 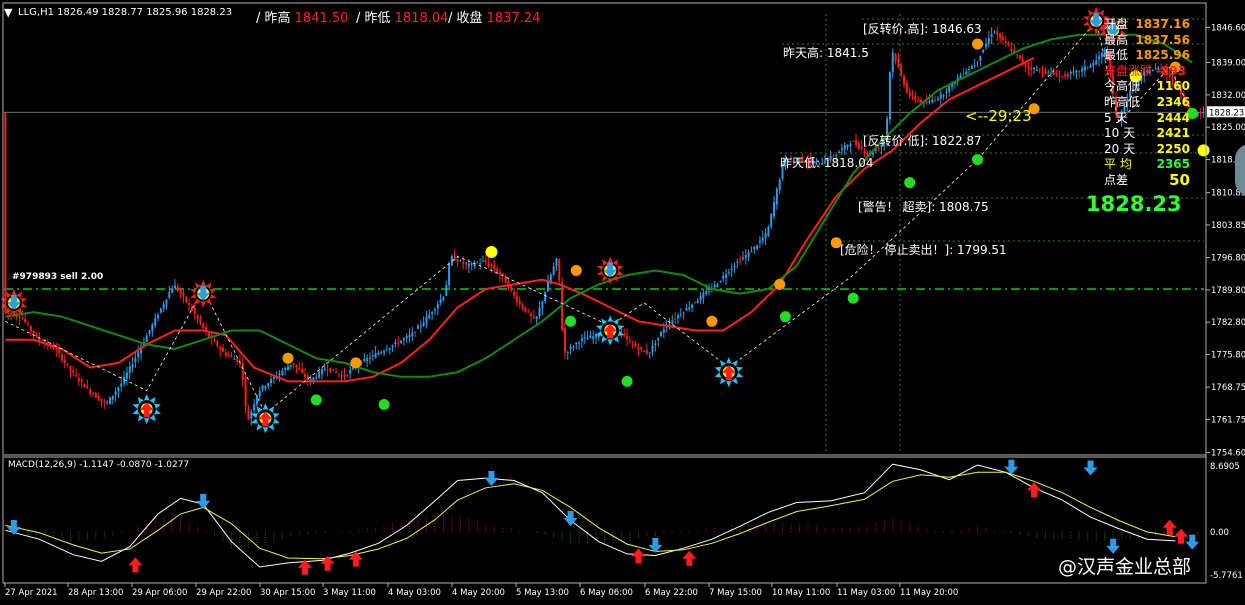 What do you see at coordinates (801, 593) in the screenshot?
I see `x-tick-label: 10 May 11:00` at bounding box center [801, 593].